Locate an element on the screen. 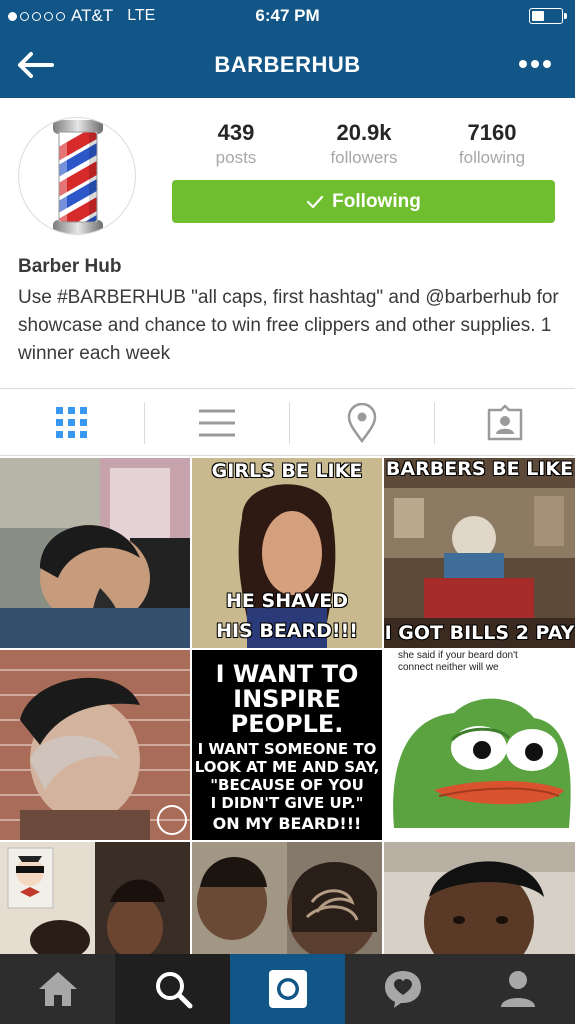  tab-list-view is located at coordinates (217, 423).